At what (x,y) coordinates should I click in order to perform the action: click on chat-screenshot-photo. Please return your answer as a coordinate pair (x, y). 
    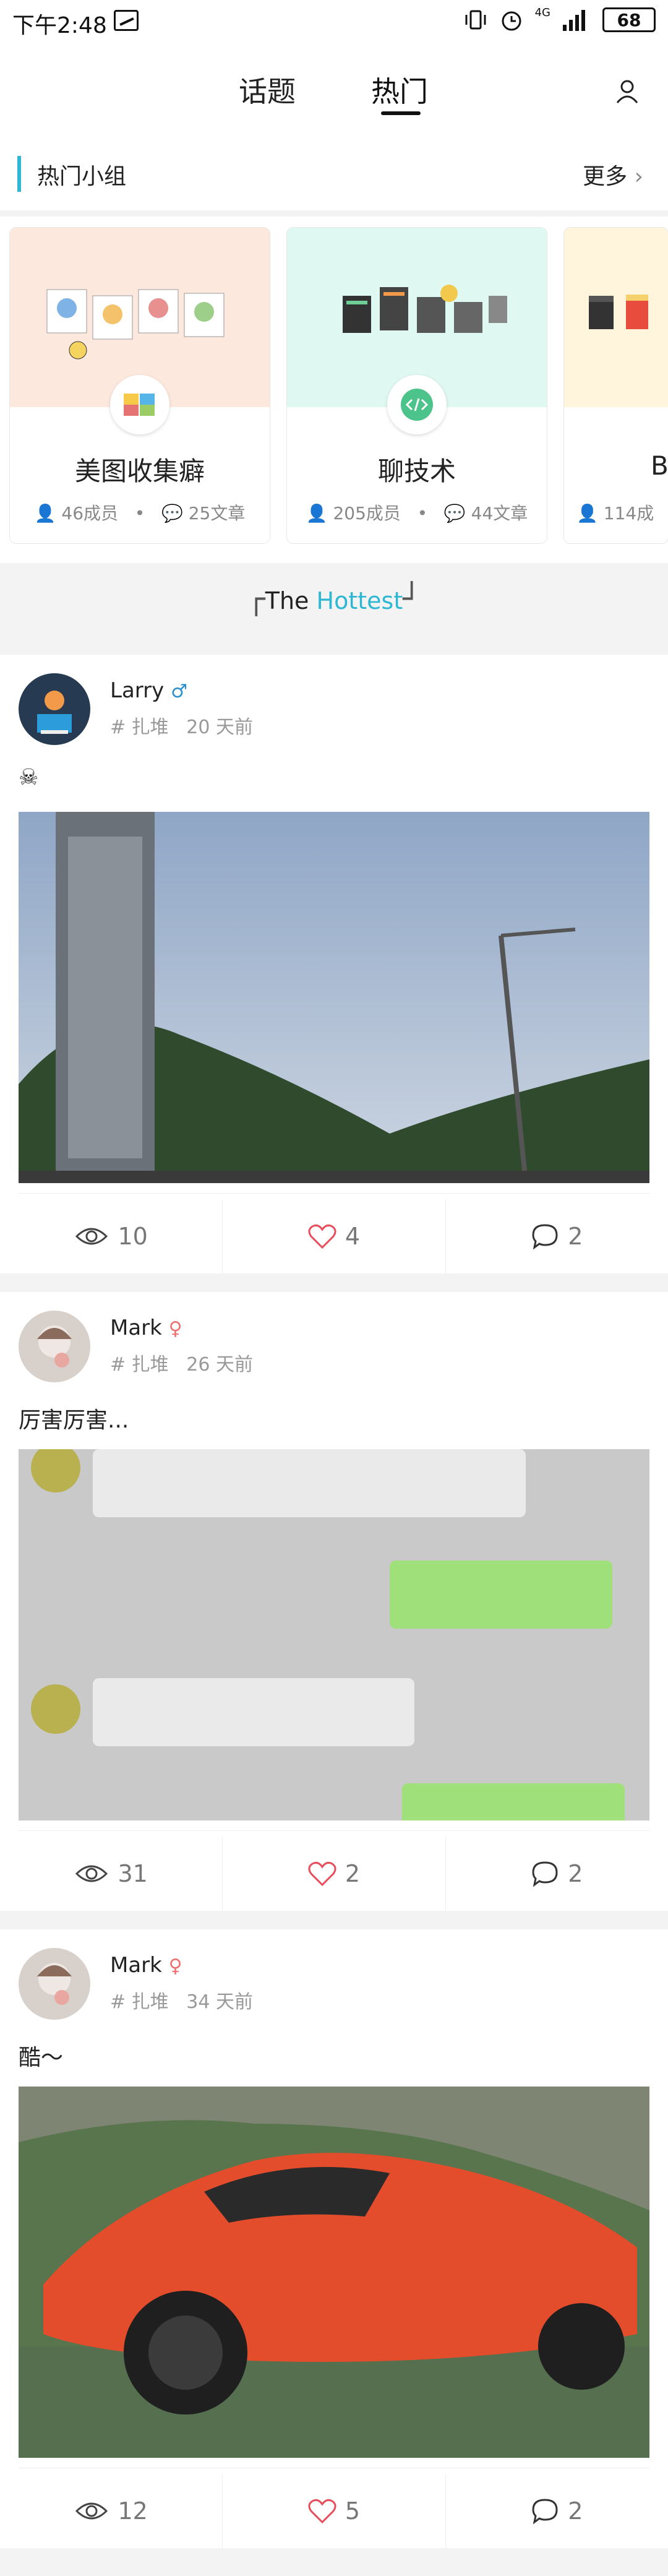
    Looking at the image, I should click on (334, 1634).